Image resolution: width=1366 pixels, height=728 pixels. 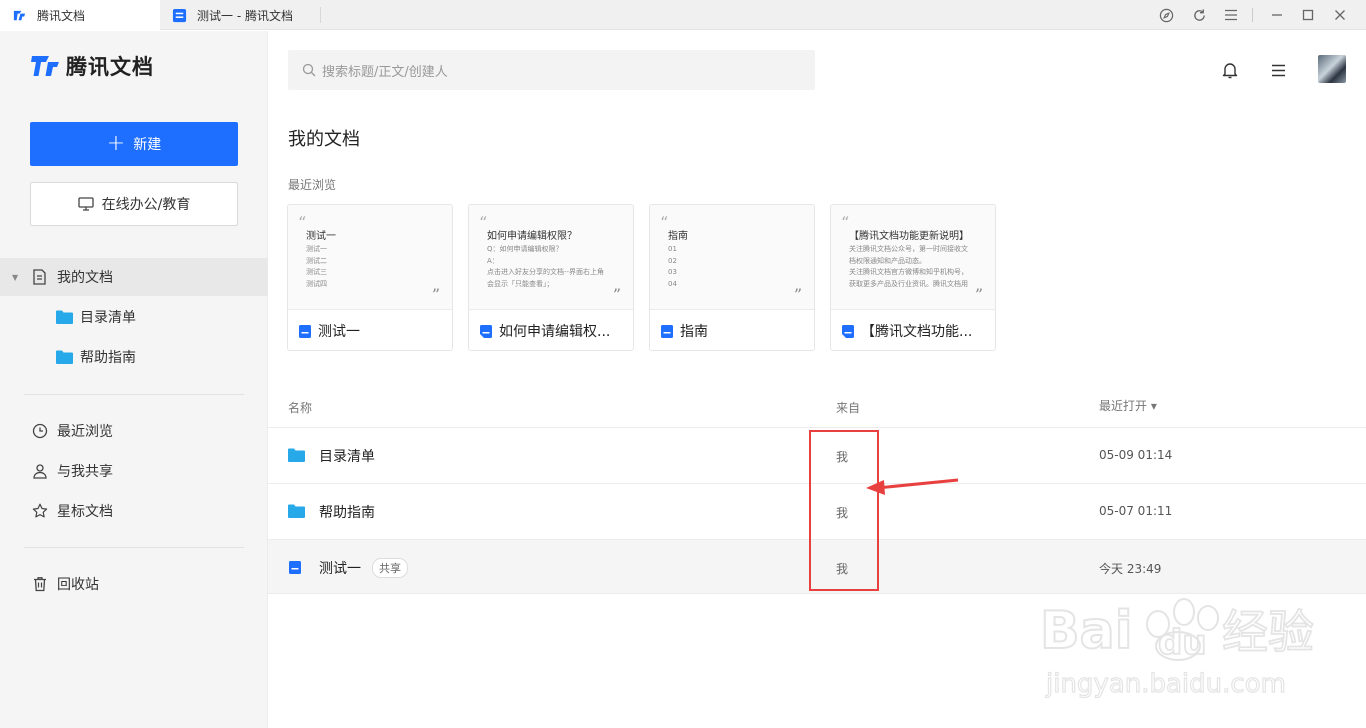 I want to click on shared-badge: 共享, so click(x=390, y=568).